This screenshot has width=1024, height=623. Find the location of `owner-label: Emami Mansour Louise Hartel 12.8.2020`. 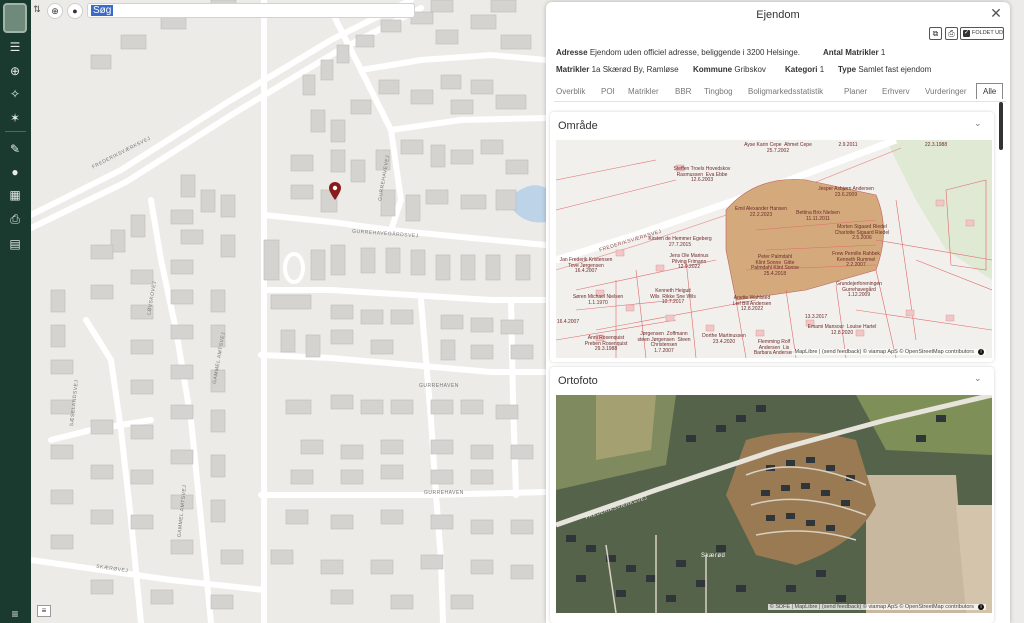

owner-label: Emami Mansour Louise Hartel 12.8.2020 is located at coordinates (842, 330).